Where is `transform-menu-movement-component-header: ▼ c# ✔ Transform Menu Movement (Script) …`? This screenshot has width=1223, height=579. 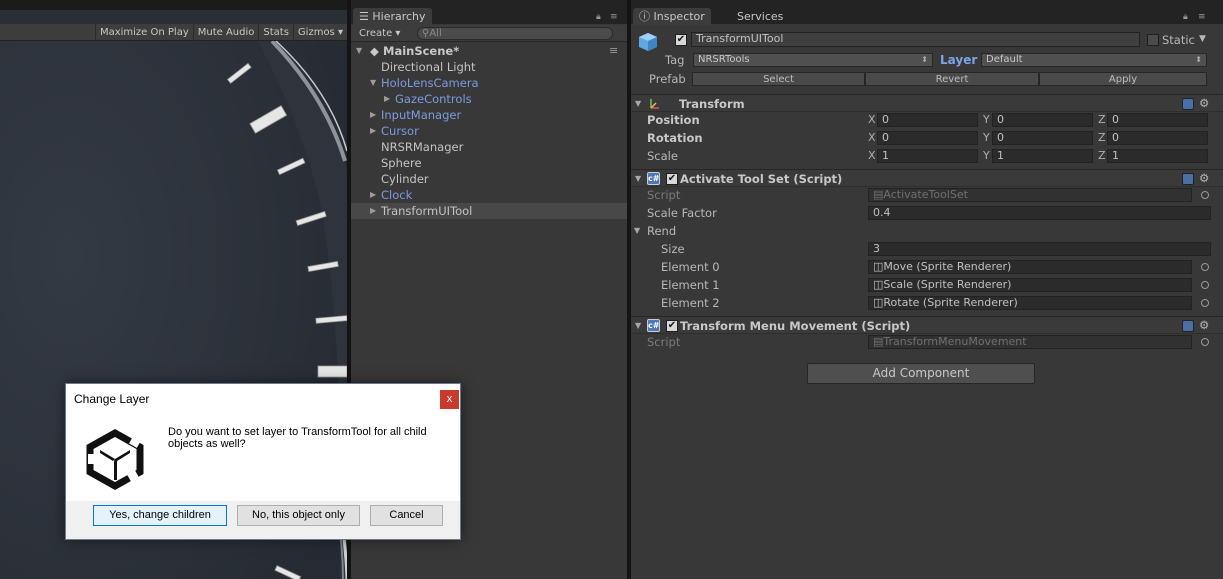 transform-menu-movement-component-header: ▼ c# ✔ Transform Menu Movement (Script) … is located at coordinates (927, 325).